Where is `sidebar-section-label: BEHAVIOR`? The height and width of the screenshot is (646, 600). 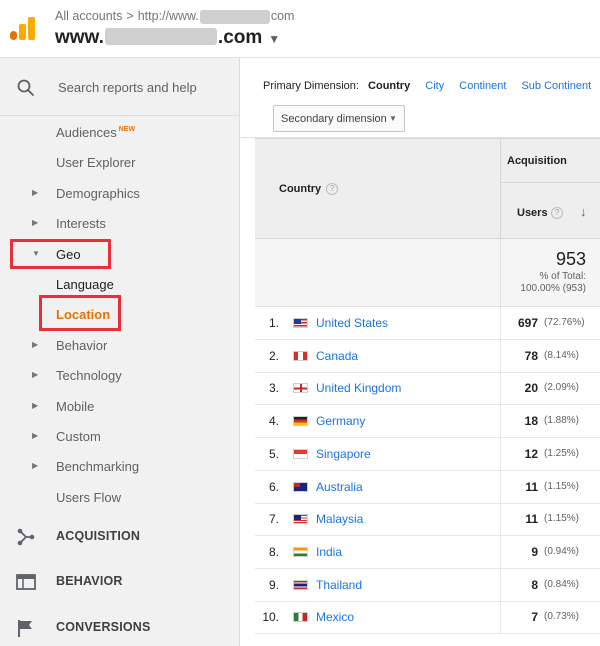 sidebar-section-label: BEHAVIOR is located at coordinates (89, 581).